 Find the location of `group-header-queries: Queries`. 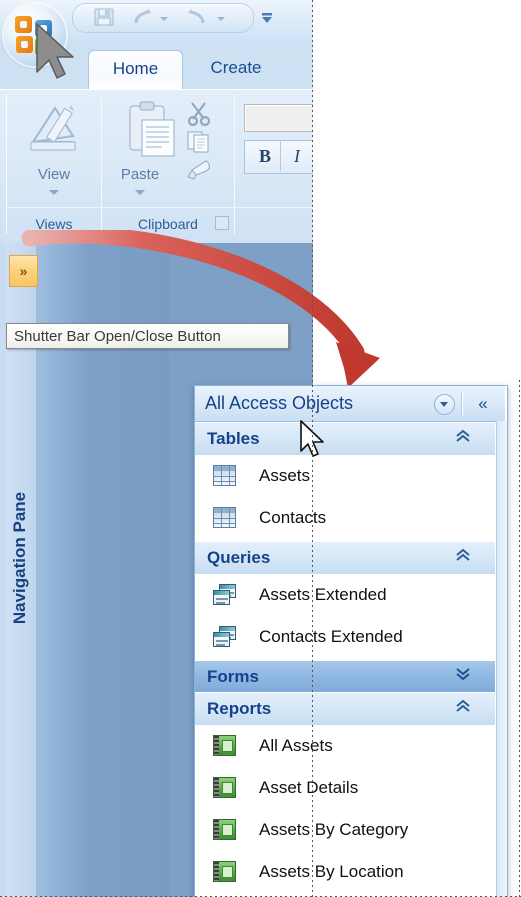

group-header-queries: Queries is located at coordinates (345, 558).